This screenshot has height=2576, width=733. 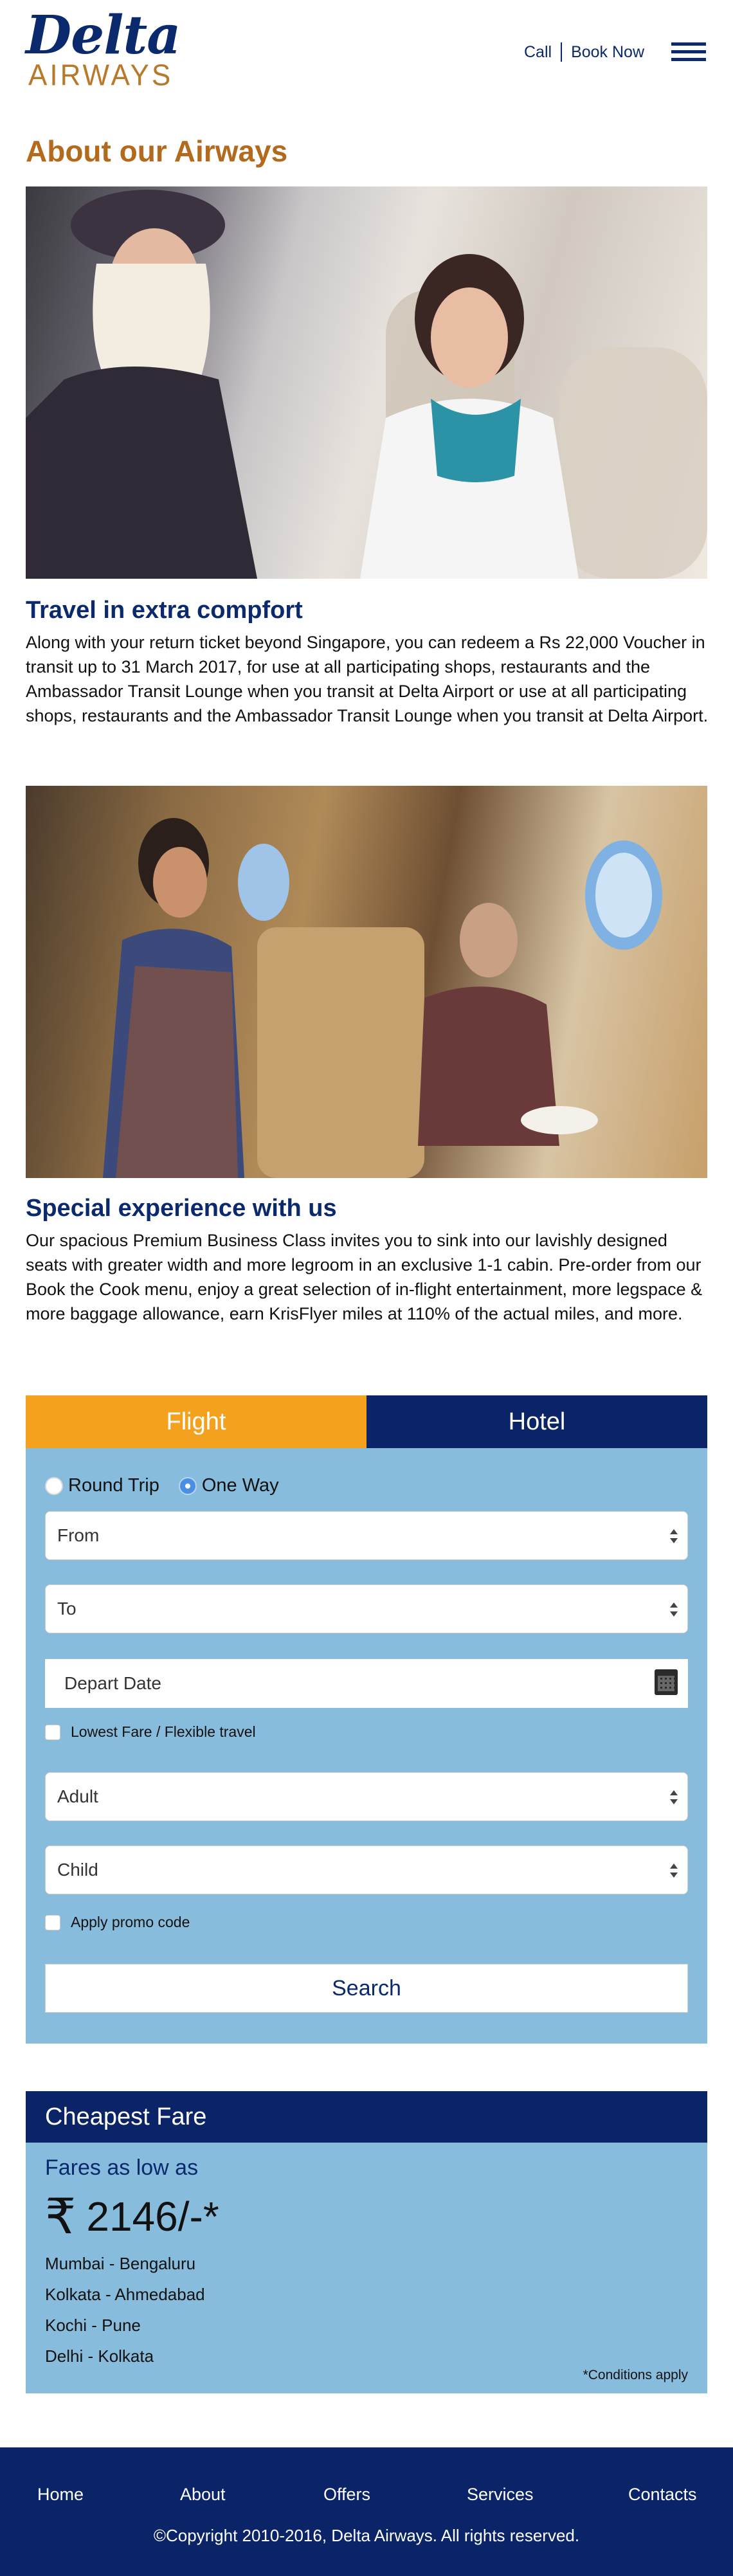 I want to click on to-select: To, so click(x=366, y=1608).